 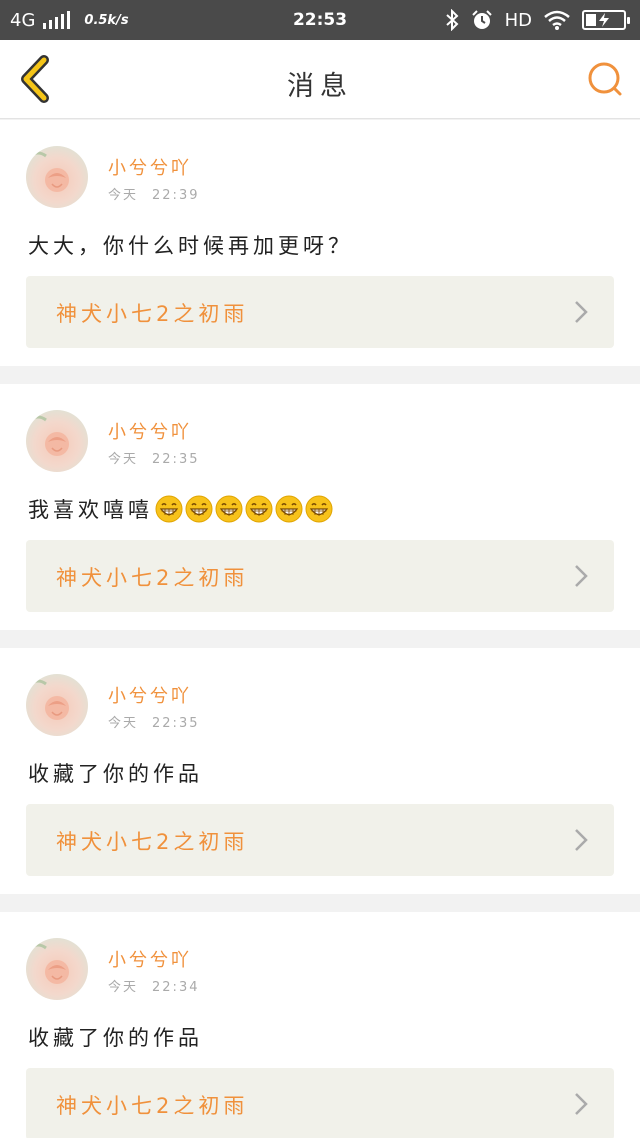 I want to click on message-text: 大大，你什么时候再加更呀？, so click(x=190, y=245).